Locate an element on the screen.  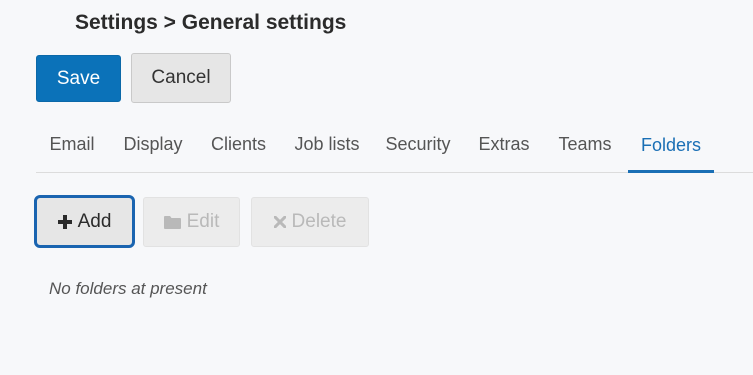
close-icon is located at coordinates (279, 222).